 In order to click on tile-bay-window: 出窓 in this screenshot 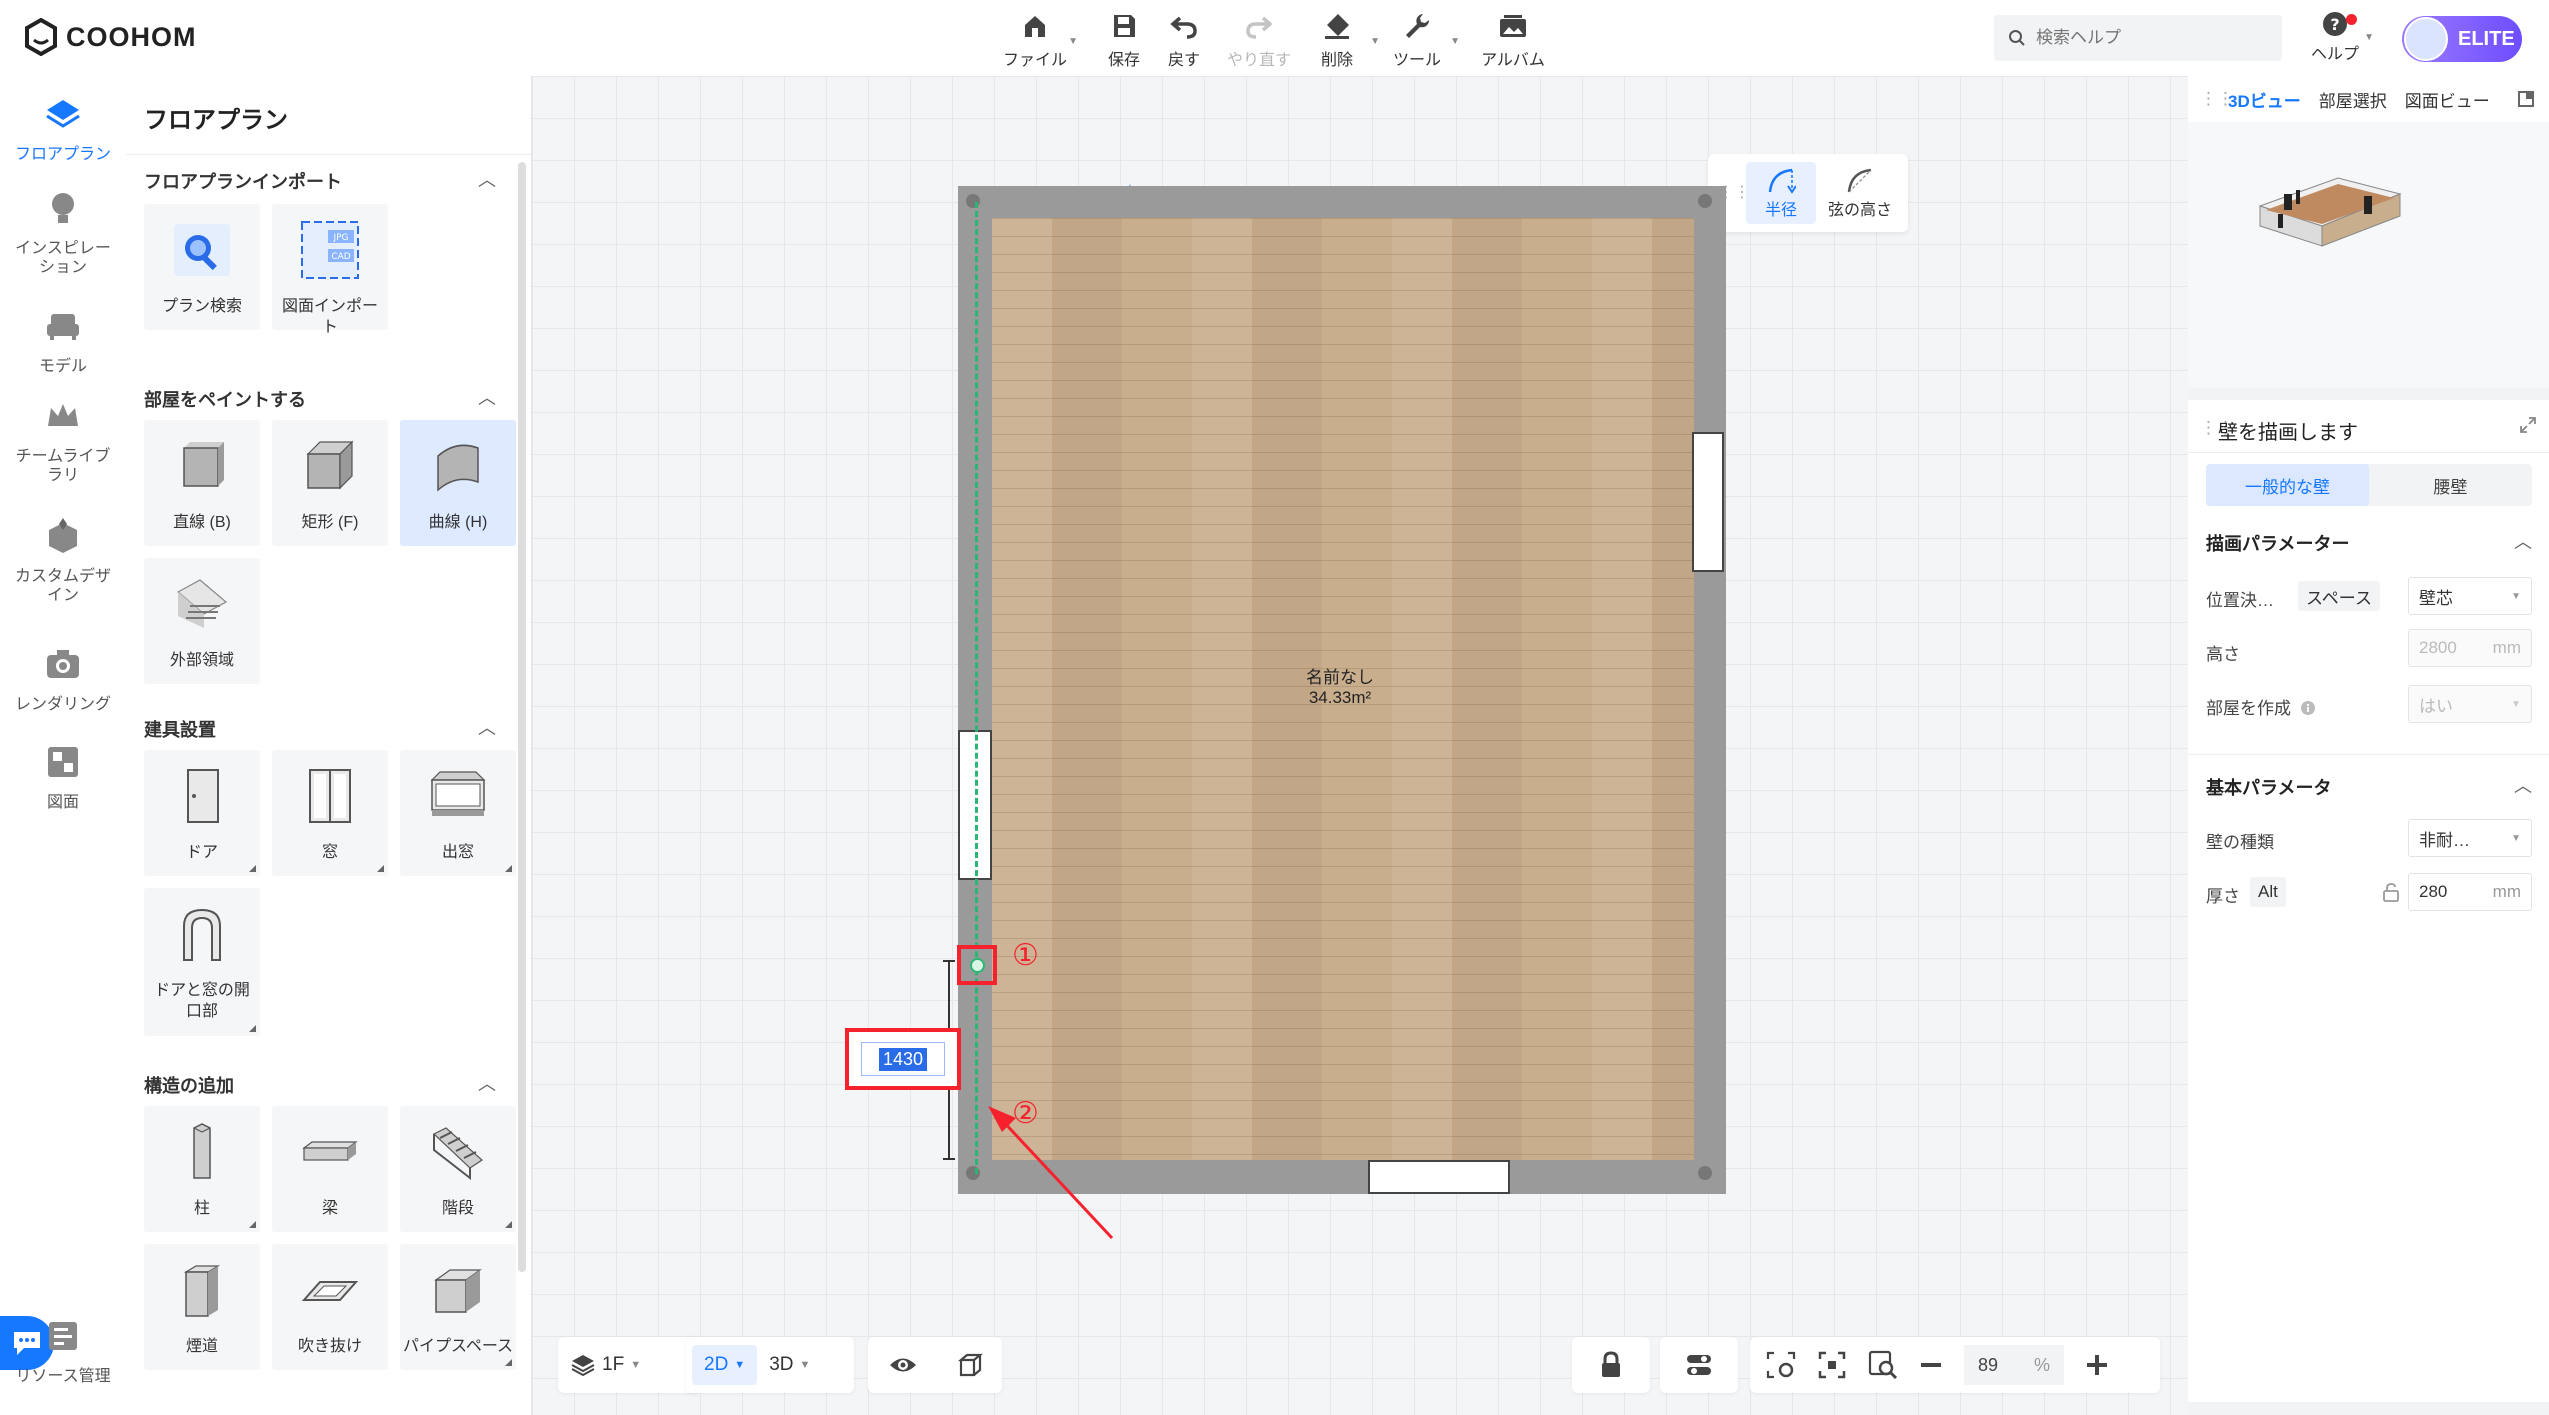, I will do `click(458, 813)`.